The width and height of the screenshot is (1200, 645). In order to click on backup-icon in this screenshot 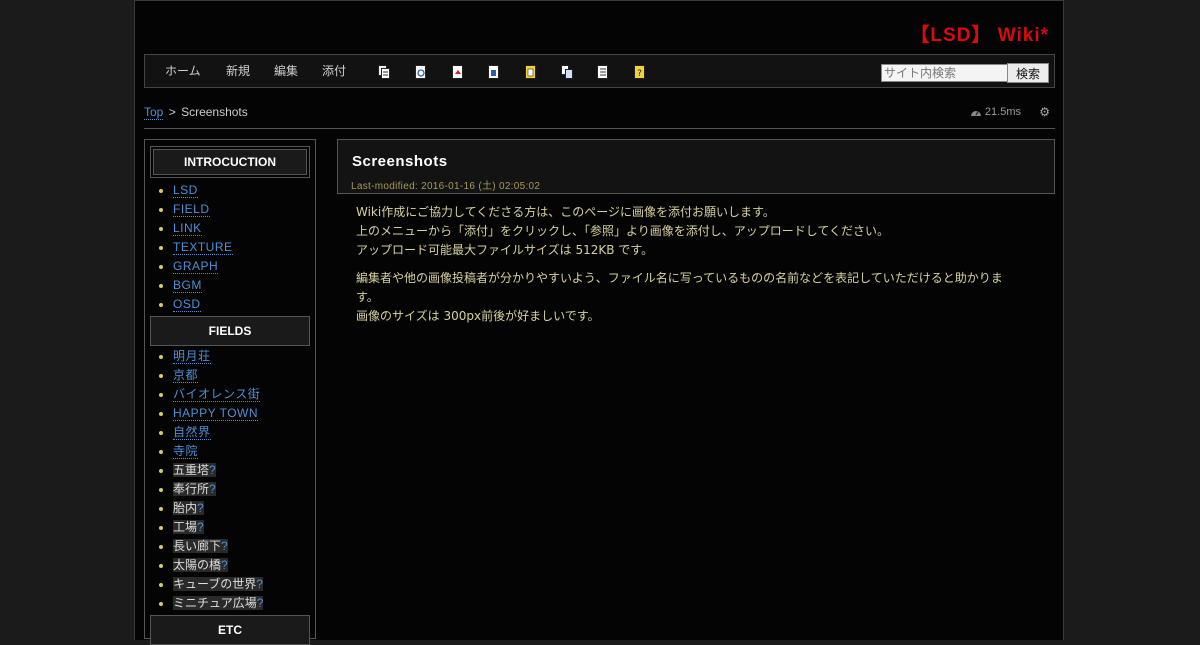, I will do `click(421, 72)`.